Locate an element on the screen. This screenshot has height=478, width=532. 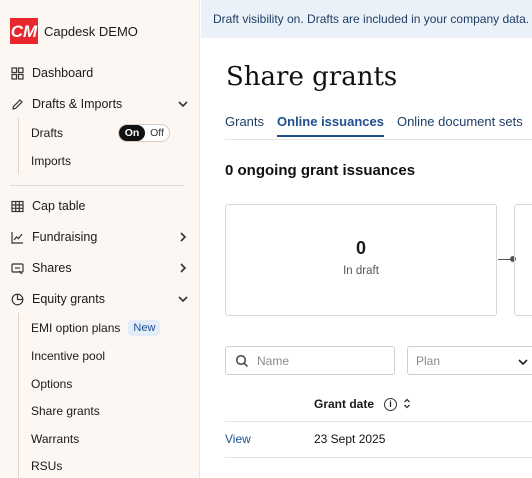
column-header-grant-date: Grant date i is located at coordinates (362, 404).